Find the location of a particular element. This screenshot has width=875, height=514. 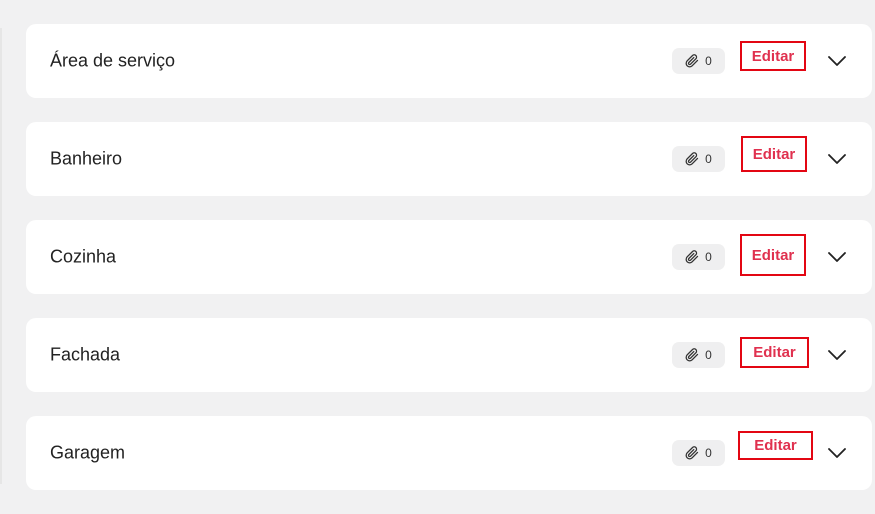

room-card-area-de-servico: Área de serviço 0 Editar is located at coordinates (449, 61).